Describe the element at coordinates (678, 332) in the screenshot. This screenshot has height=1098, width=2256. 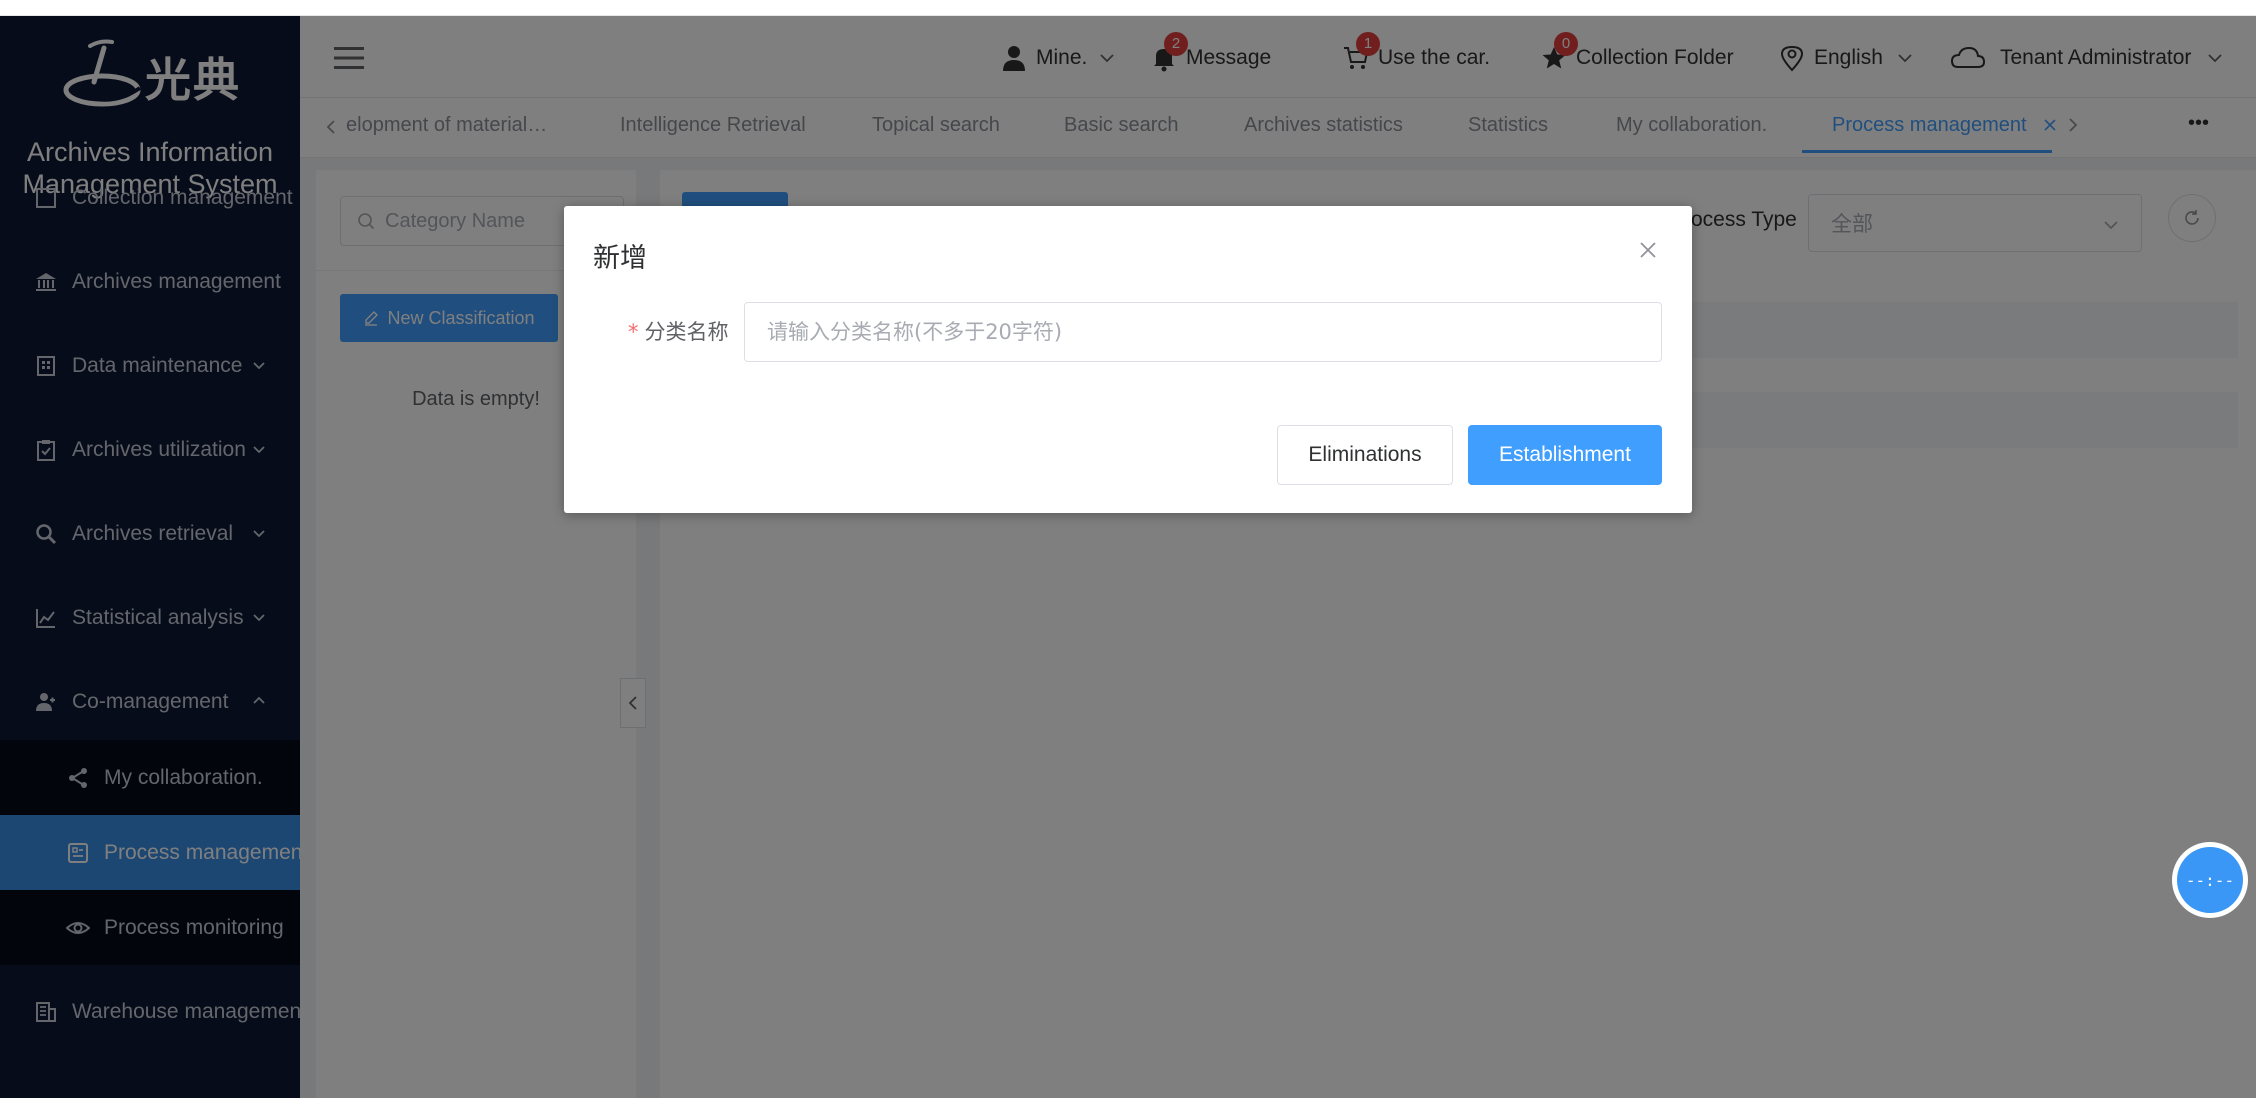
I see `category-name-label: * 分类名称` at that location.